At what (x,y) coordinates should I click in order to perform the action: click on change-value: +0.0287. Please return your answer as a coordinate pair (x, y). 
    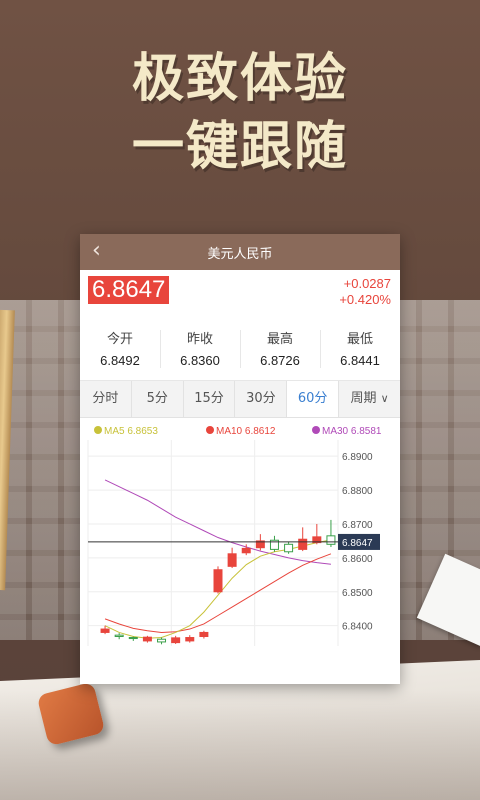
    Looking at the image, I should click on (367, 283).